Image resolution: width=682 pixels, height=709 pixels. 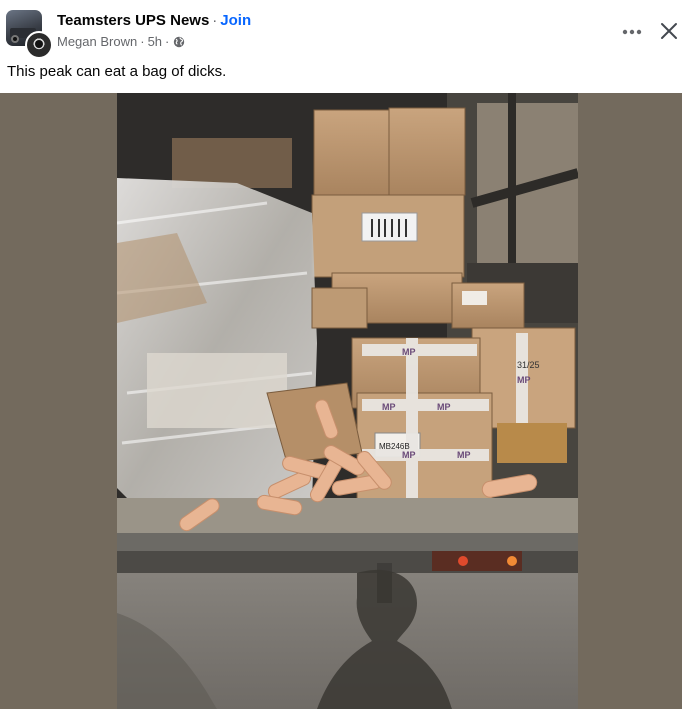 What do you see at coordinates (39, 45) in the screenshot?
I see `user-avatar` at bounding box center [39, 45].